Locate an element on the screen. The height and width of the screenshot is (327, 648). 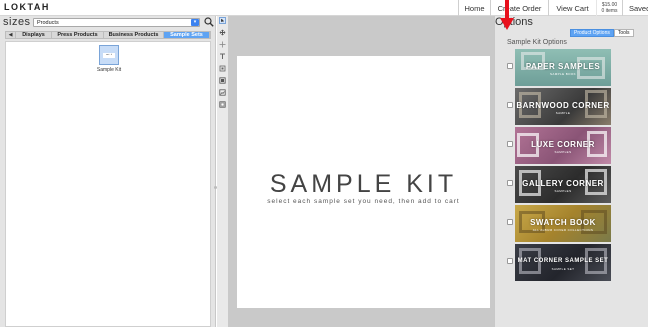
sample-tag: SAMPLE BOOK is located at coordinates (563, 74).